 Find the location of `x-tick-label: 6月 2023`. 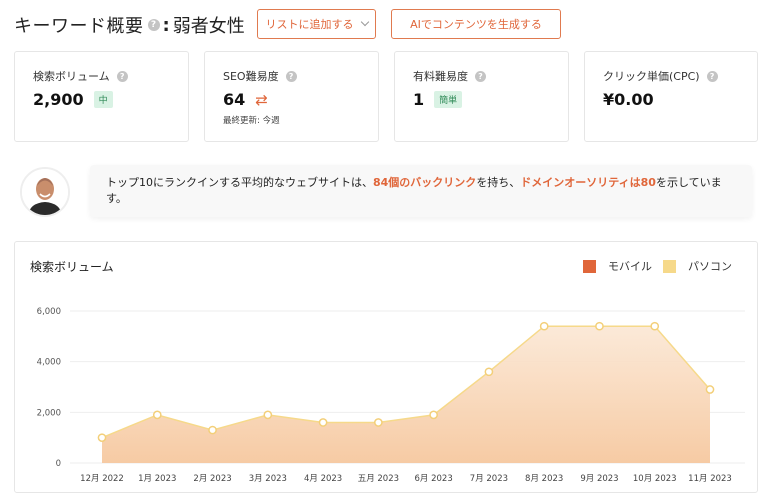

x-tick-label: 6月 2023 is located at coordinates (434, 479).